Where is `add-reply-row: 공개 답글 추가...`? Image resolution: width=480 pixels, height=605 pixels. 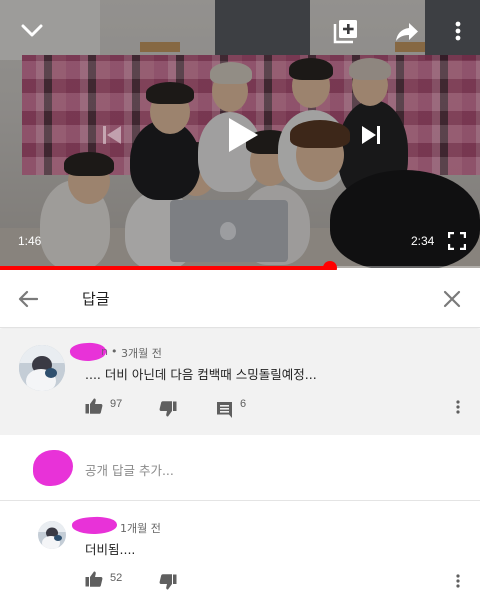
add-reply-row: 공개 답글 추가... is located at coordinates (240, 468).